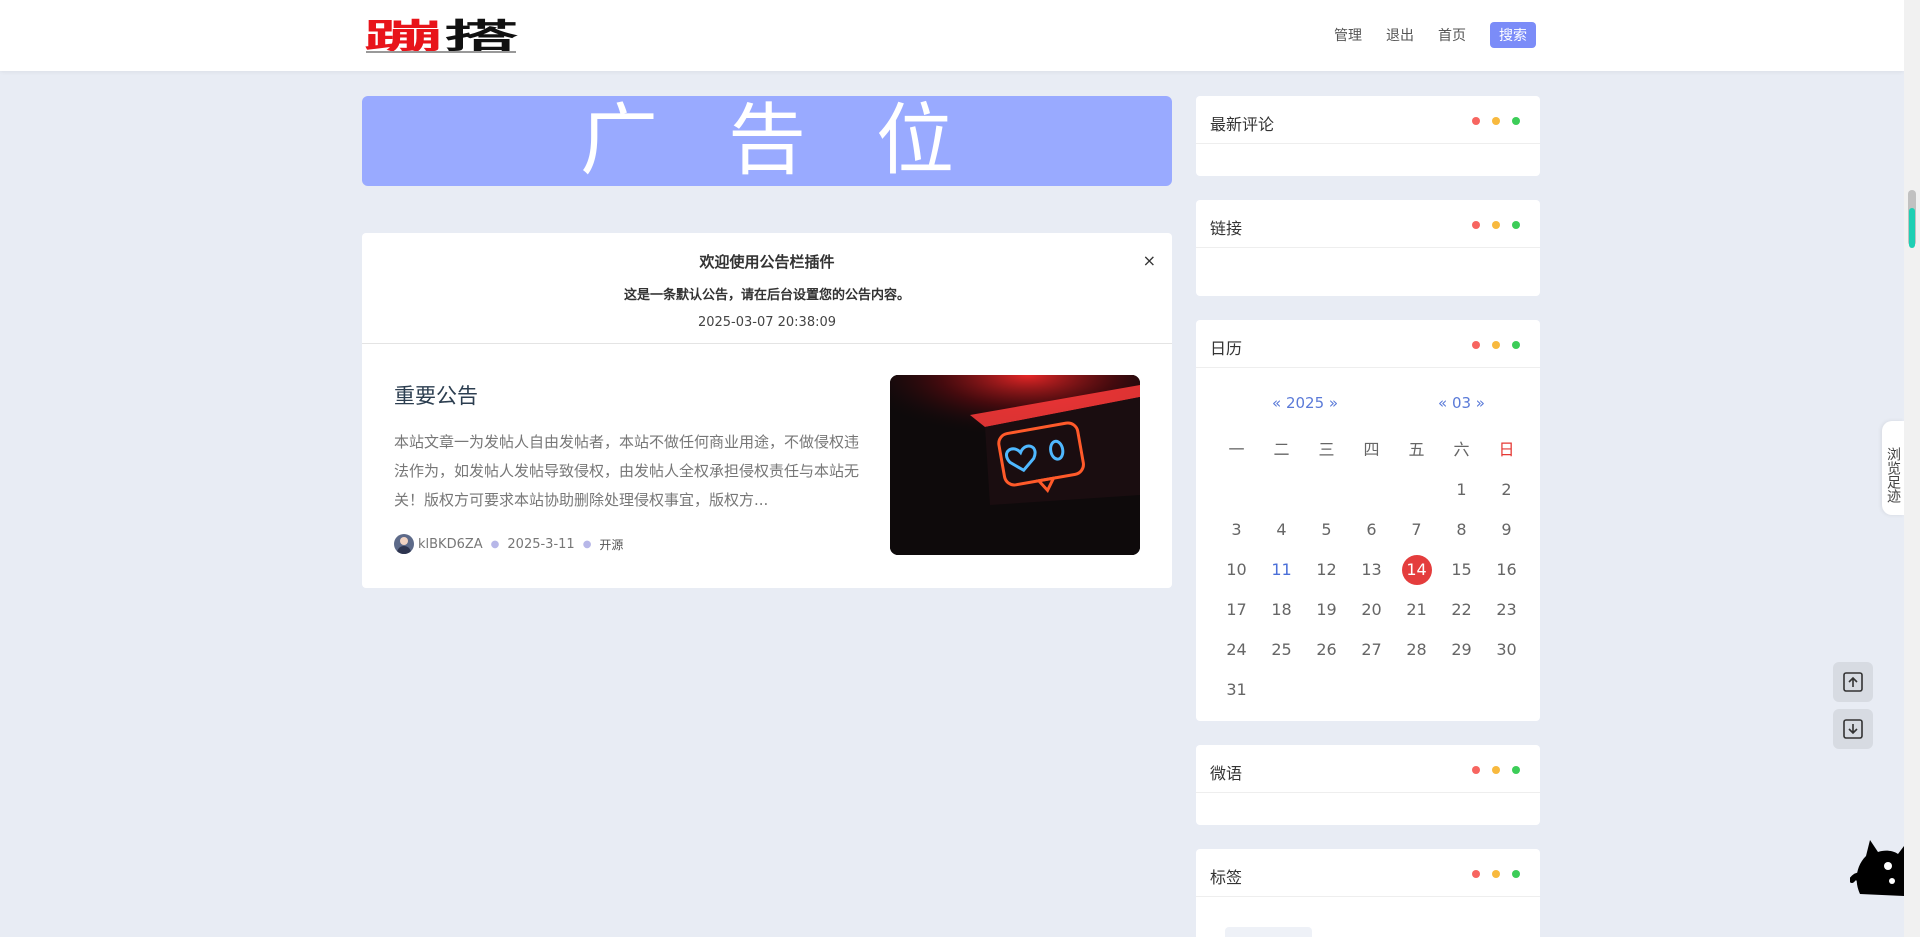 This screenshot has width=1920, height=937. I want to click on scroll-to-bottom-button, so click(1853, 729).